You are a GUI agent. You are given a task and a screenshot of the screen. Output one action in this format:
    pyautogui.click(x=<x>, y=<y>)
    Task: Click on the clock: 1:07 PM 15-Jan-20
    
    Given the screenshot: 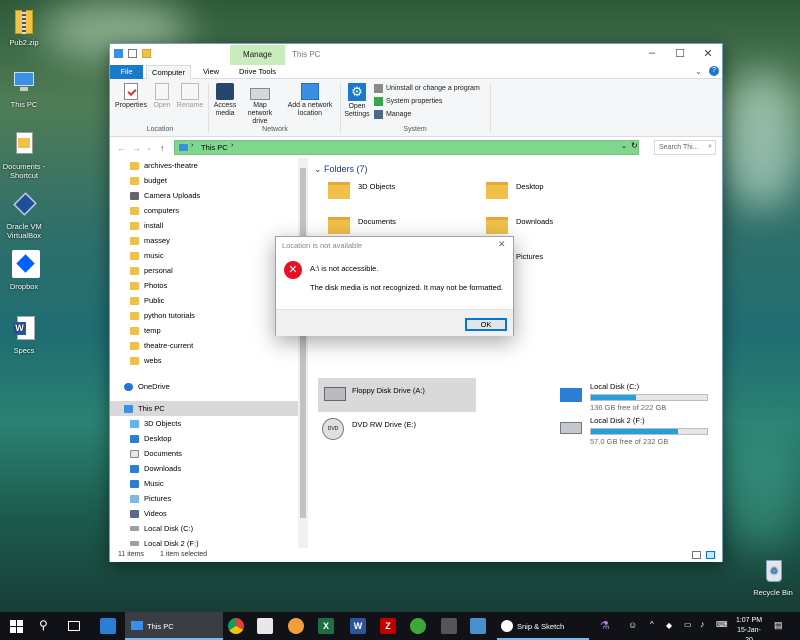 What is the action you would take?
    pyautogui.click(x=749, y=628)
    